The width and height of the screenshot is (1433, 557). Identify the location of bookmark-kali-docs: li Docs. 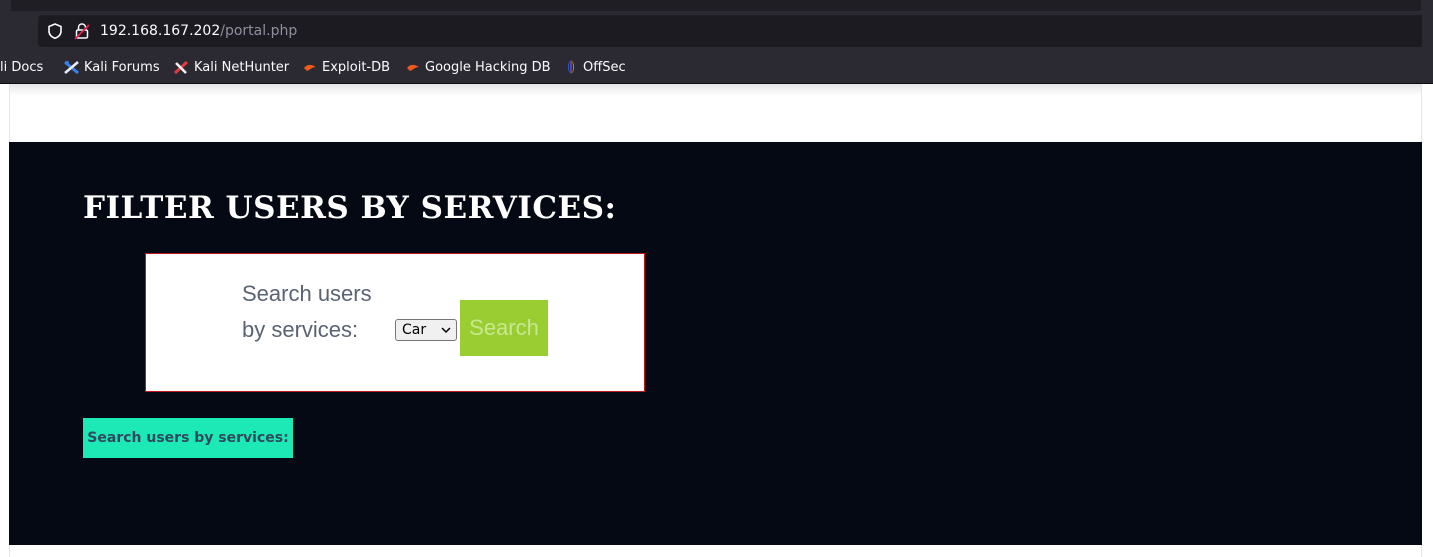
(21, 67).